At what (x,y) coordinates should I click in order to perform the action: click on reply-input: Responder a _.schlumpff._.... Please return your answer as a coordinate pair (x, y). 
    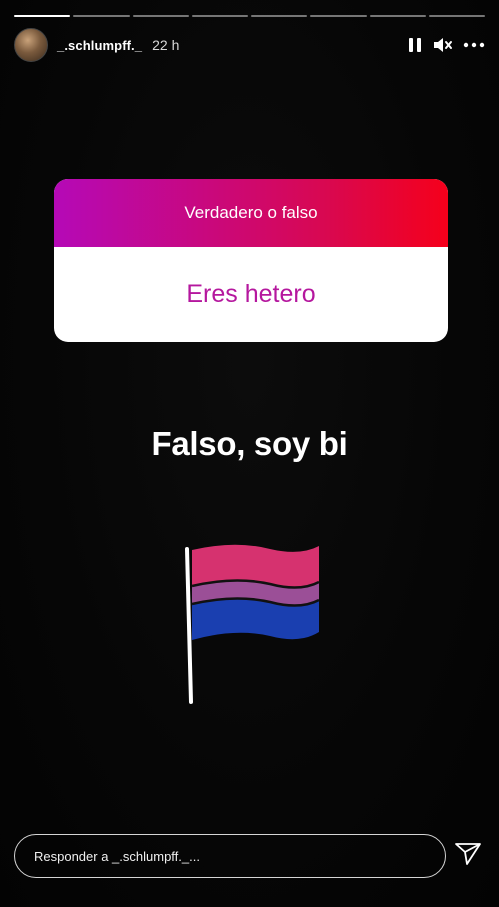
    Looking at the image, I should click on (230, 856).